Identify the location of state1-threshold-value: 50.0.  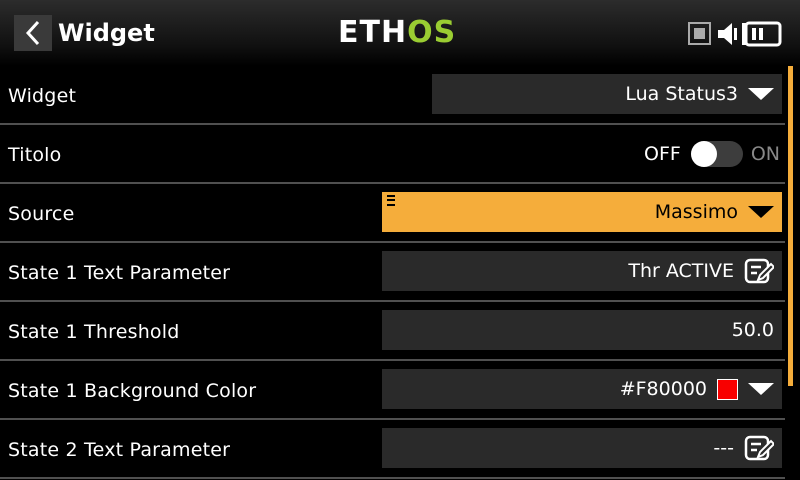
(752, 330).